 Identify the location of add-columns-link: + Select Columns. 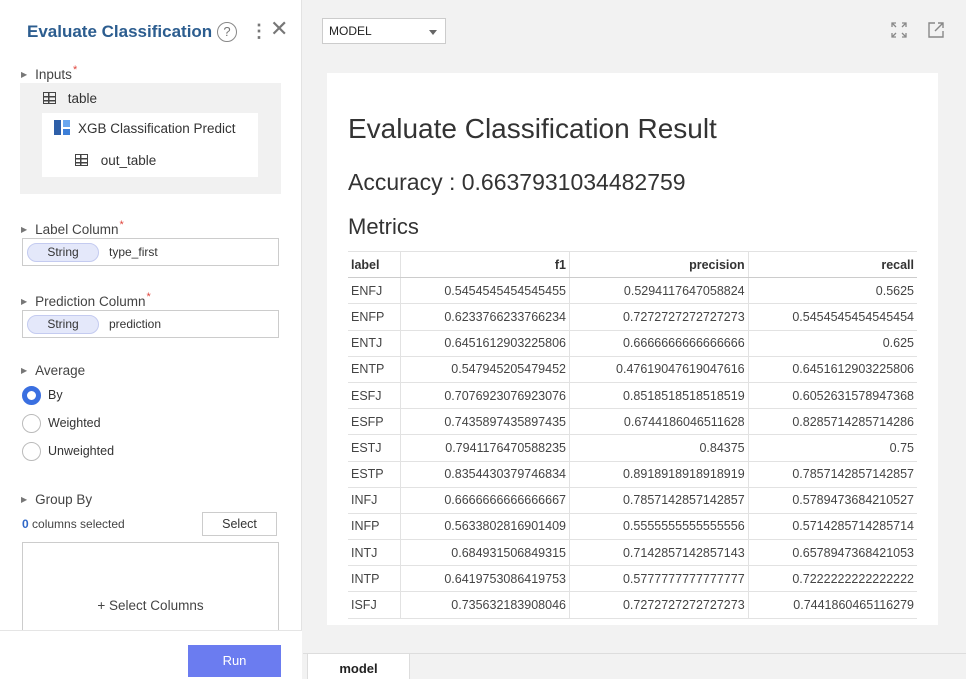
(150, 605).